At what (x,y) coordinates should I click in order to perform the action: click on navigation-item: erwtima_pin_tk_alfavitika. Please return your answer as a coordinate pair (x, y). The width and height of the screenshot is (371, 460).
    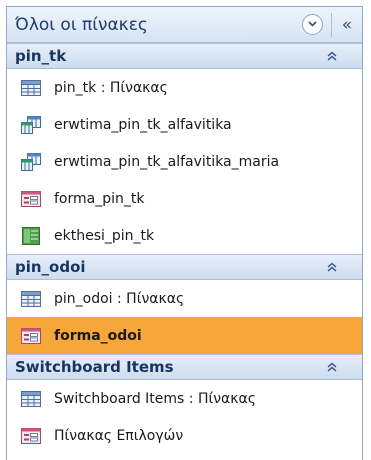
    Looking at the image, I should click on (184, 124).